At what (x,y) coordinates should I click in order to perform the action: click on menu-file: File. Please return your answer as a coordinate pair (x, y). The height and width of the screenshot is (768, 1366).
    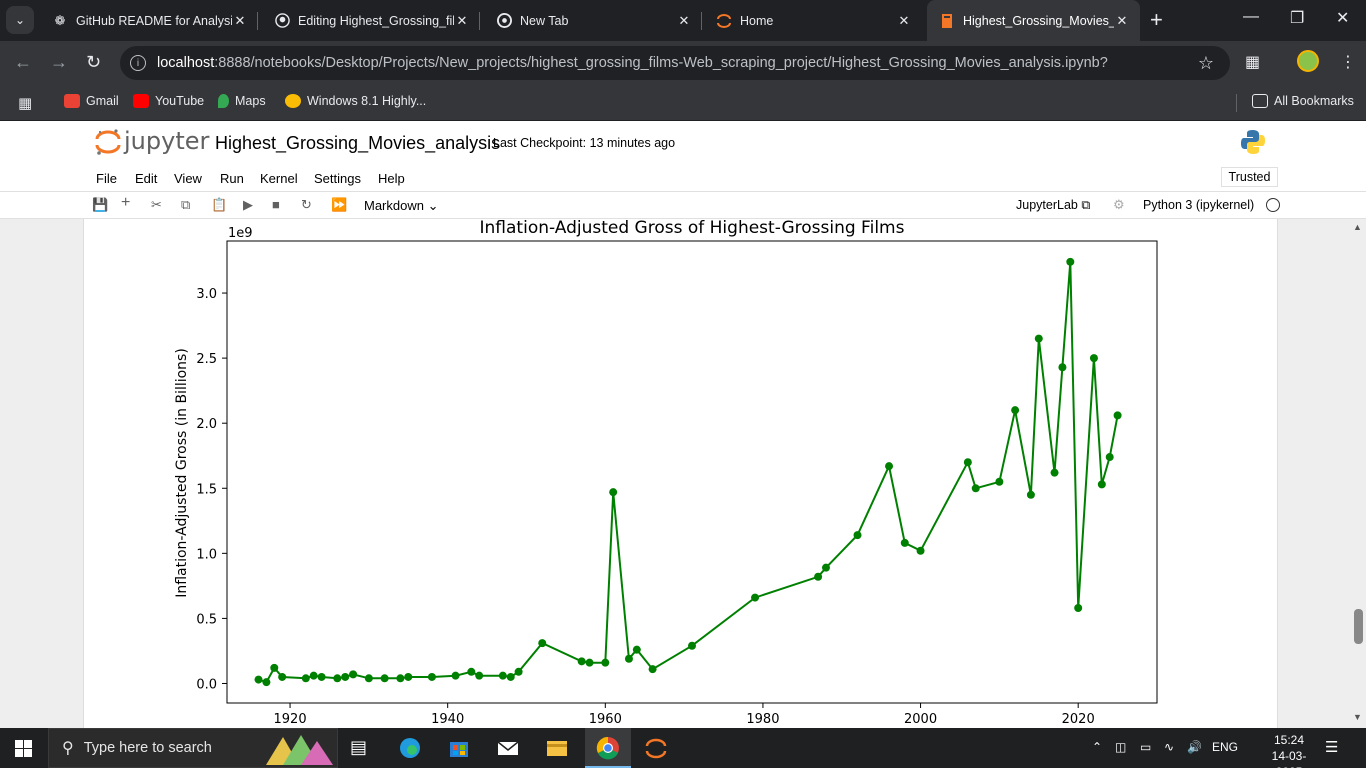
    Looking at the image, I should click on (106, 178).